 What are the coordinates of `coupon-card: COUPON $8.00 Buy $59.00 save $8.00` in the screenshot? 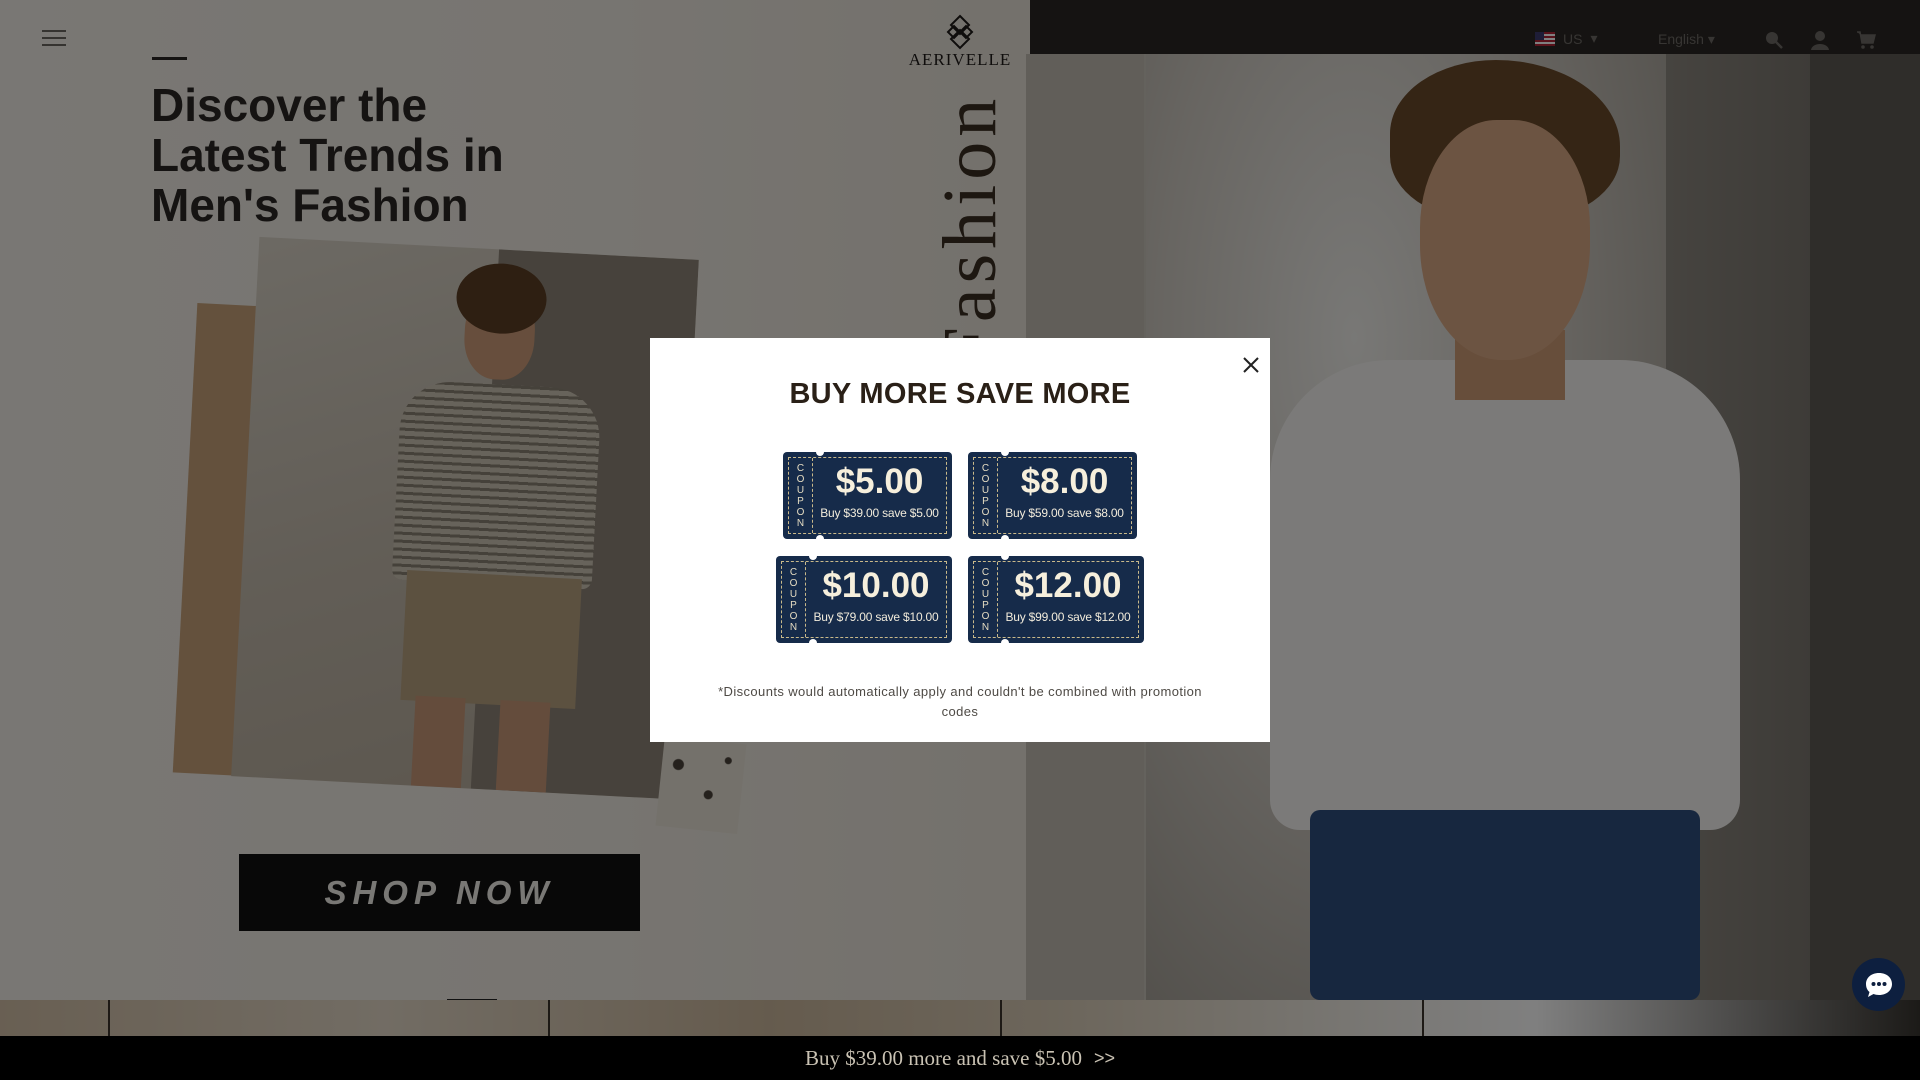 It's located at (1052, 495).